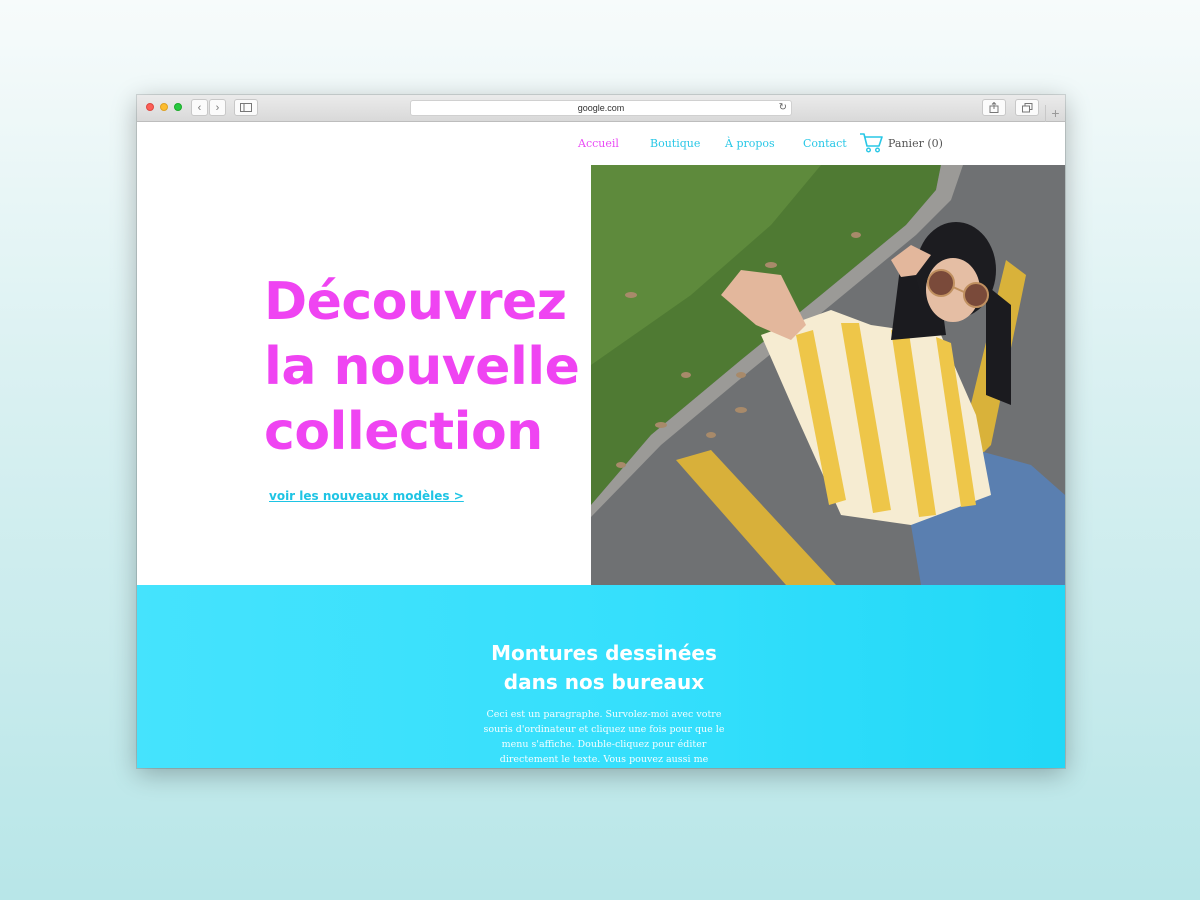 Image resolution: width=1200 pixels, height=900 pixels. I want to click on sidebar-icon, so click(246, 107).